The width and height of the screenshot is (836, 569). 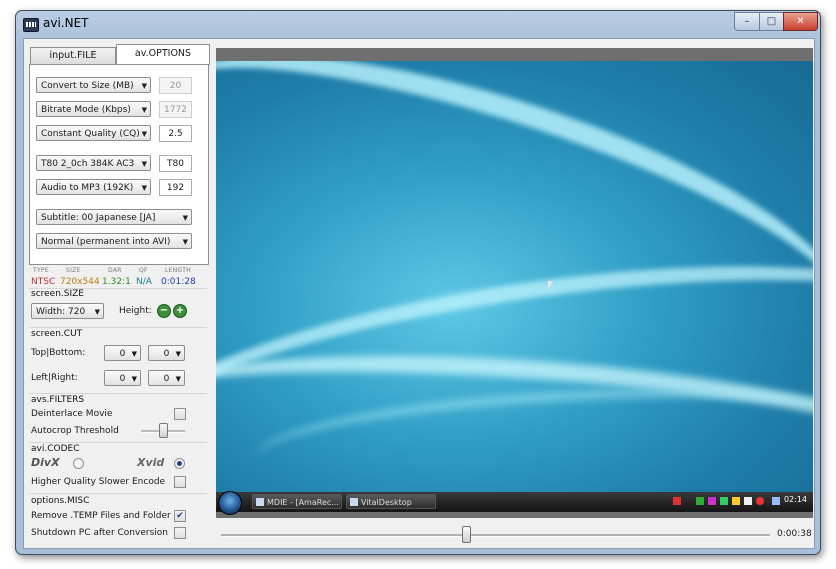 I want to click on width-select: Width: 720 ▼, so click(x=67, y=311).